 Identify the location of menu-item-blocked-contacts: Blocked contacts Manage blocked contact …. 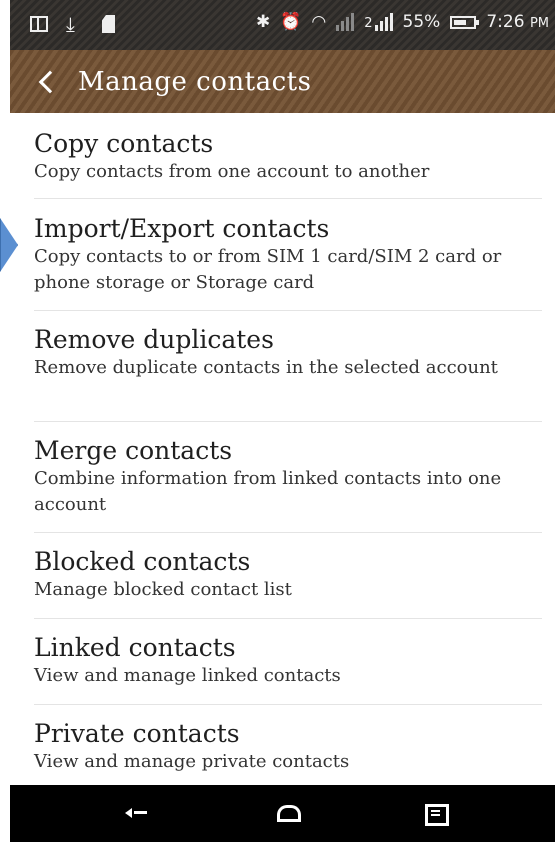
(288, 576).